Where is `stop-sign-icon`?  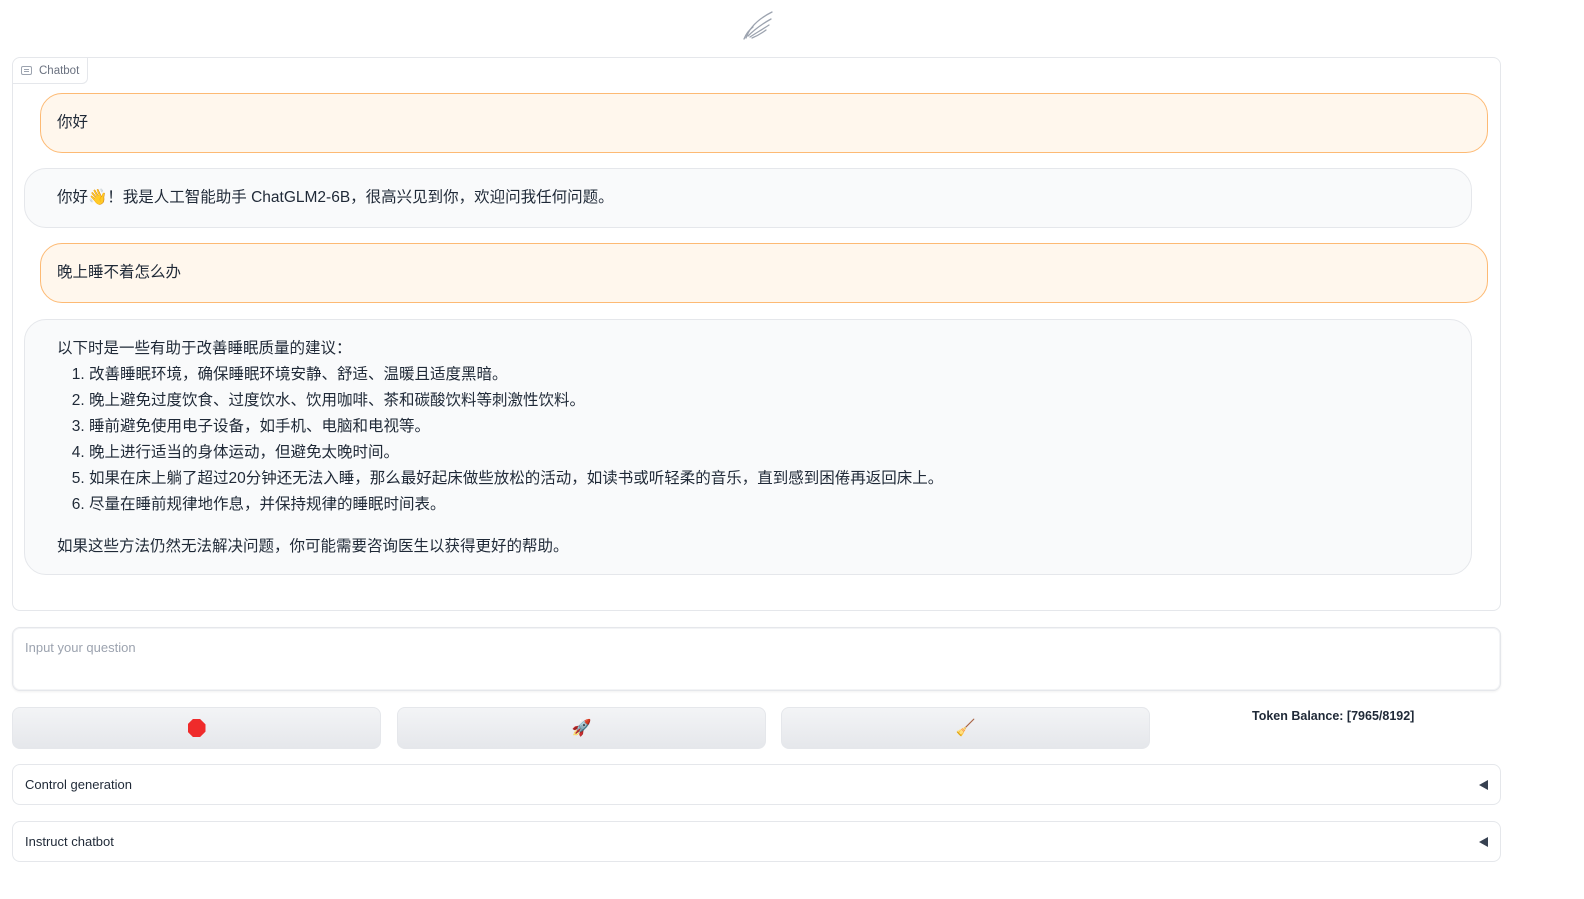 stop-sign-icon is located at coordinates (196, 728).